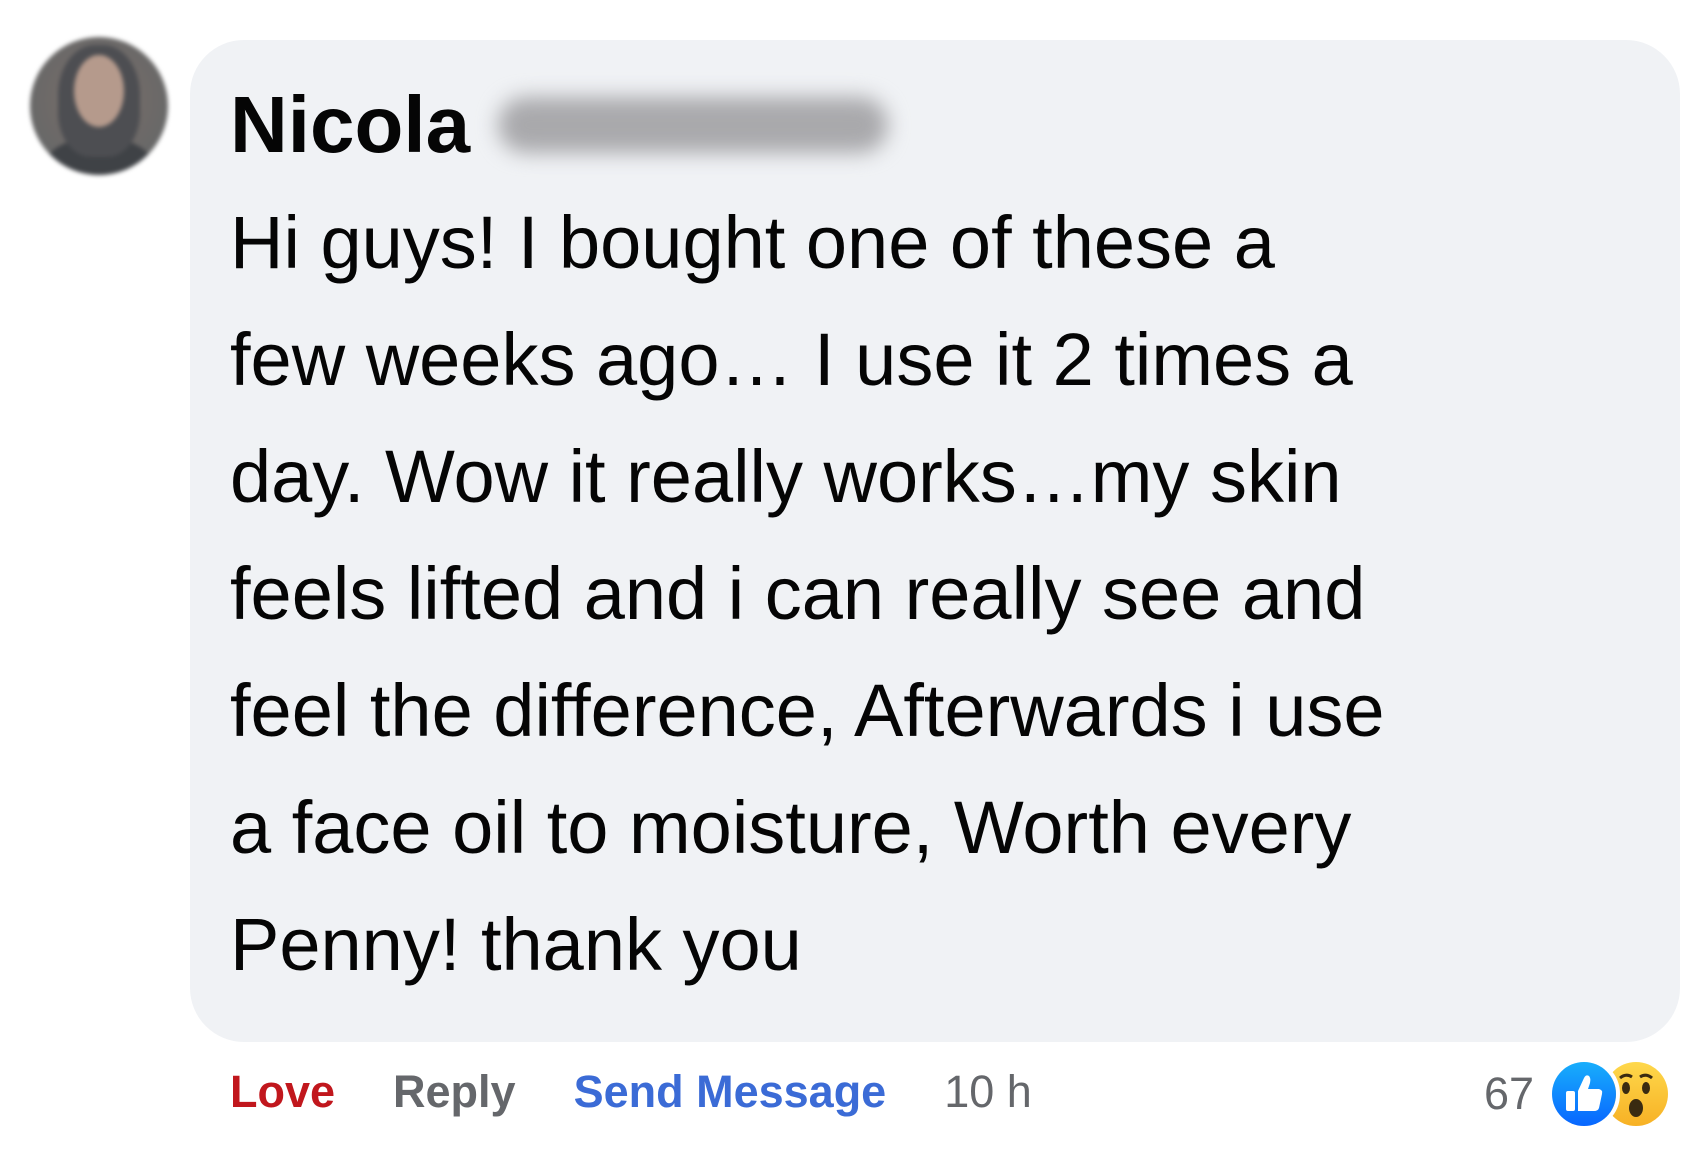 This screenshot has width=1706, height=1165. Describe the element at coordinates (350, 125) in the screenshot. I see `author-name: Nicola` at that location.